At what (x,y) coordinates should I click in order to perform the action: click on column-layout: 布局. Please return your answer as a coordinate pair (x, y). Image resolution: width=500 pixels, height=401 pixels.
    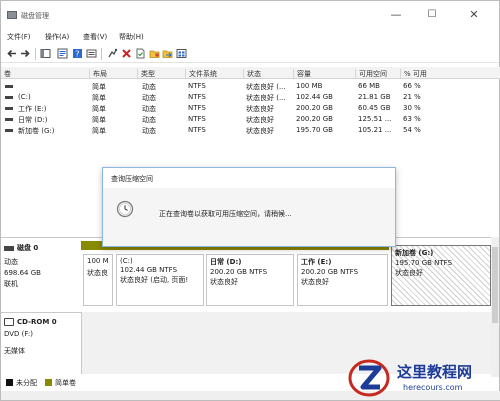
    Looking at the image, I should click on (113, 74).